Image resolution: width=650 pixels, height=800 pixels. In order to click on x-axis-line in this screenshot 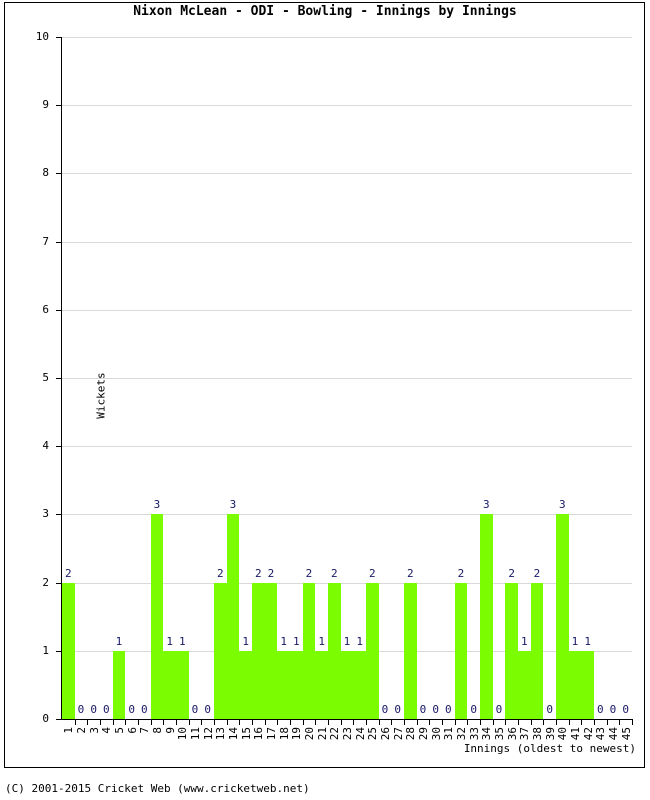, I will do `click(347, 719)`.